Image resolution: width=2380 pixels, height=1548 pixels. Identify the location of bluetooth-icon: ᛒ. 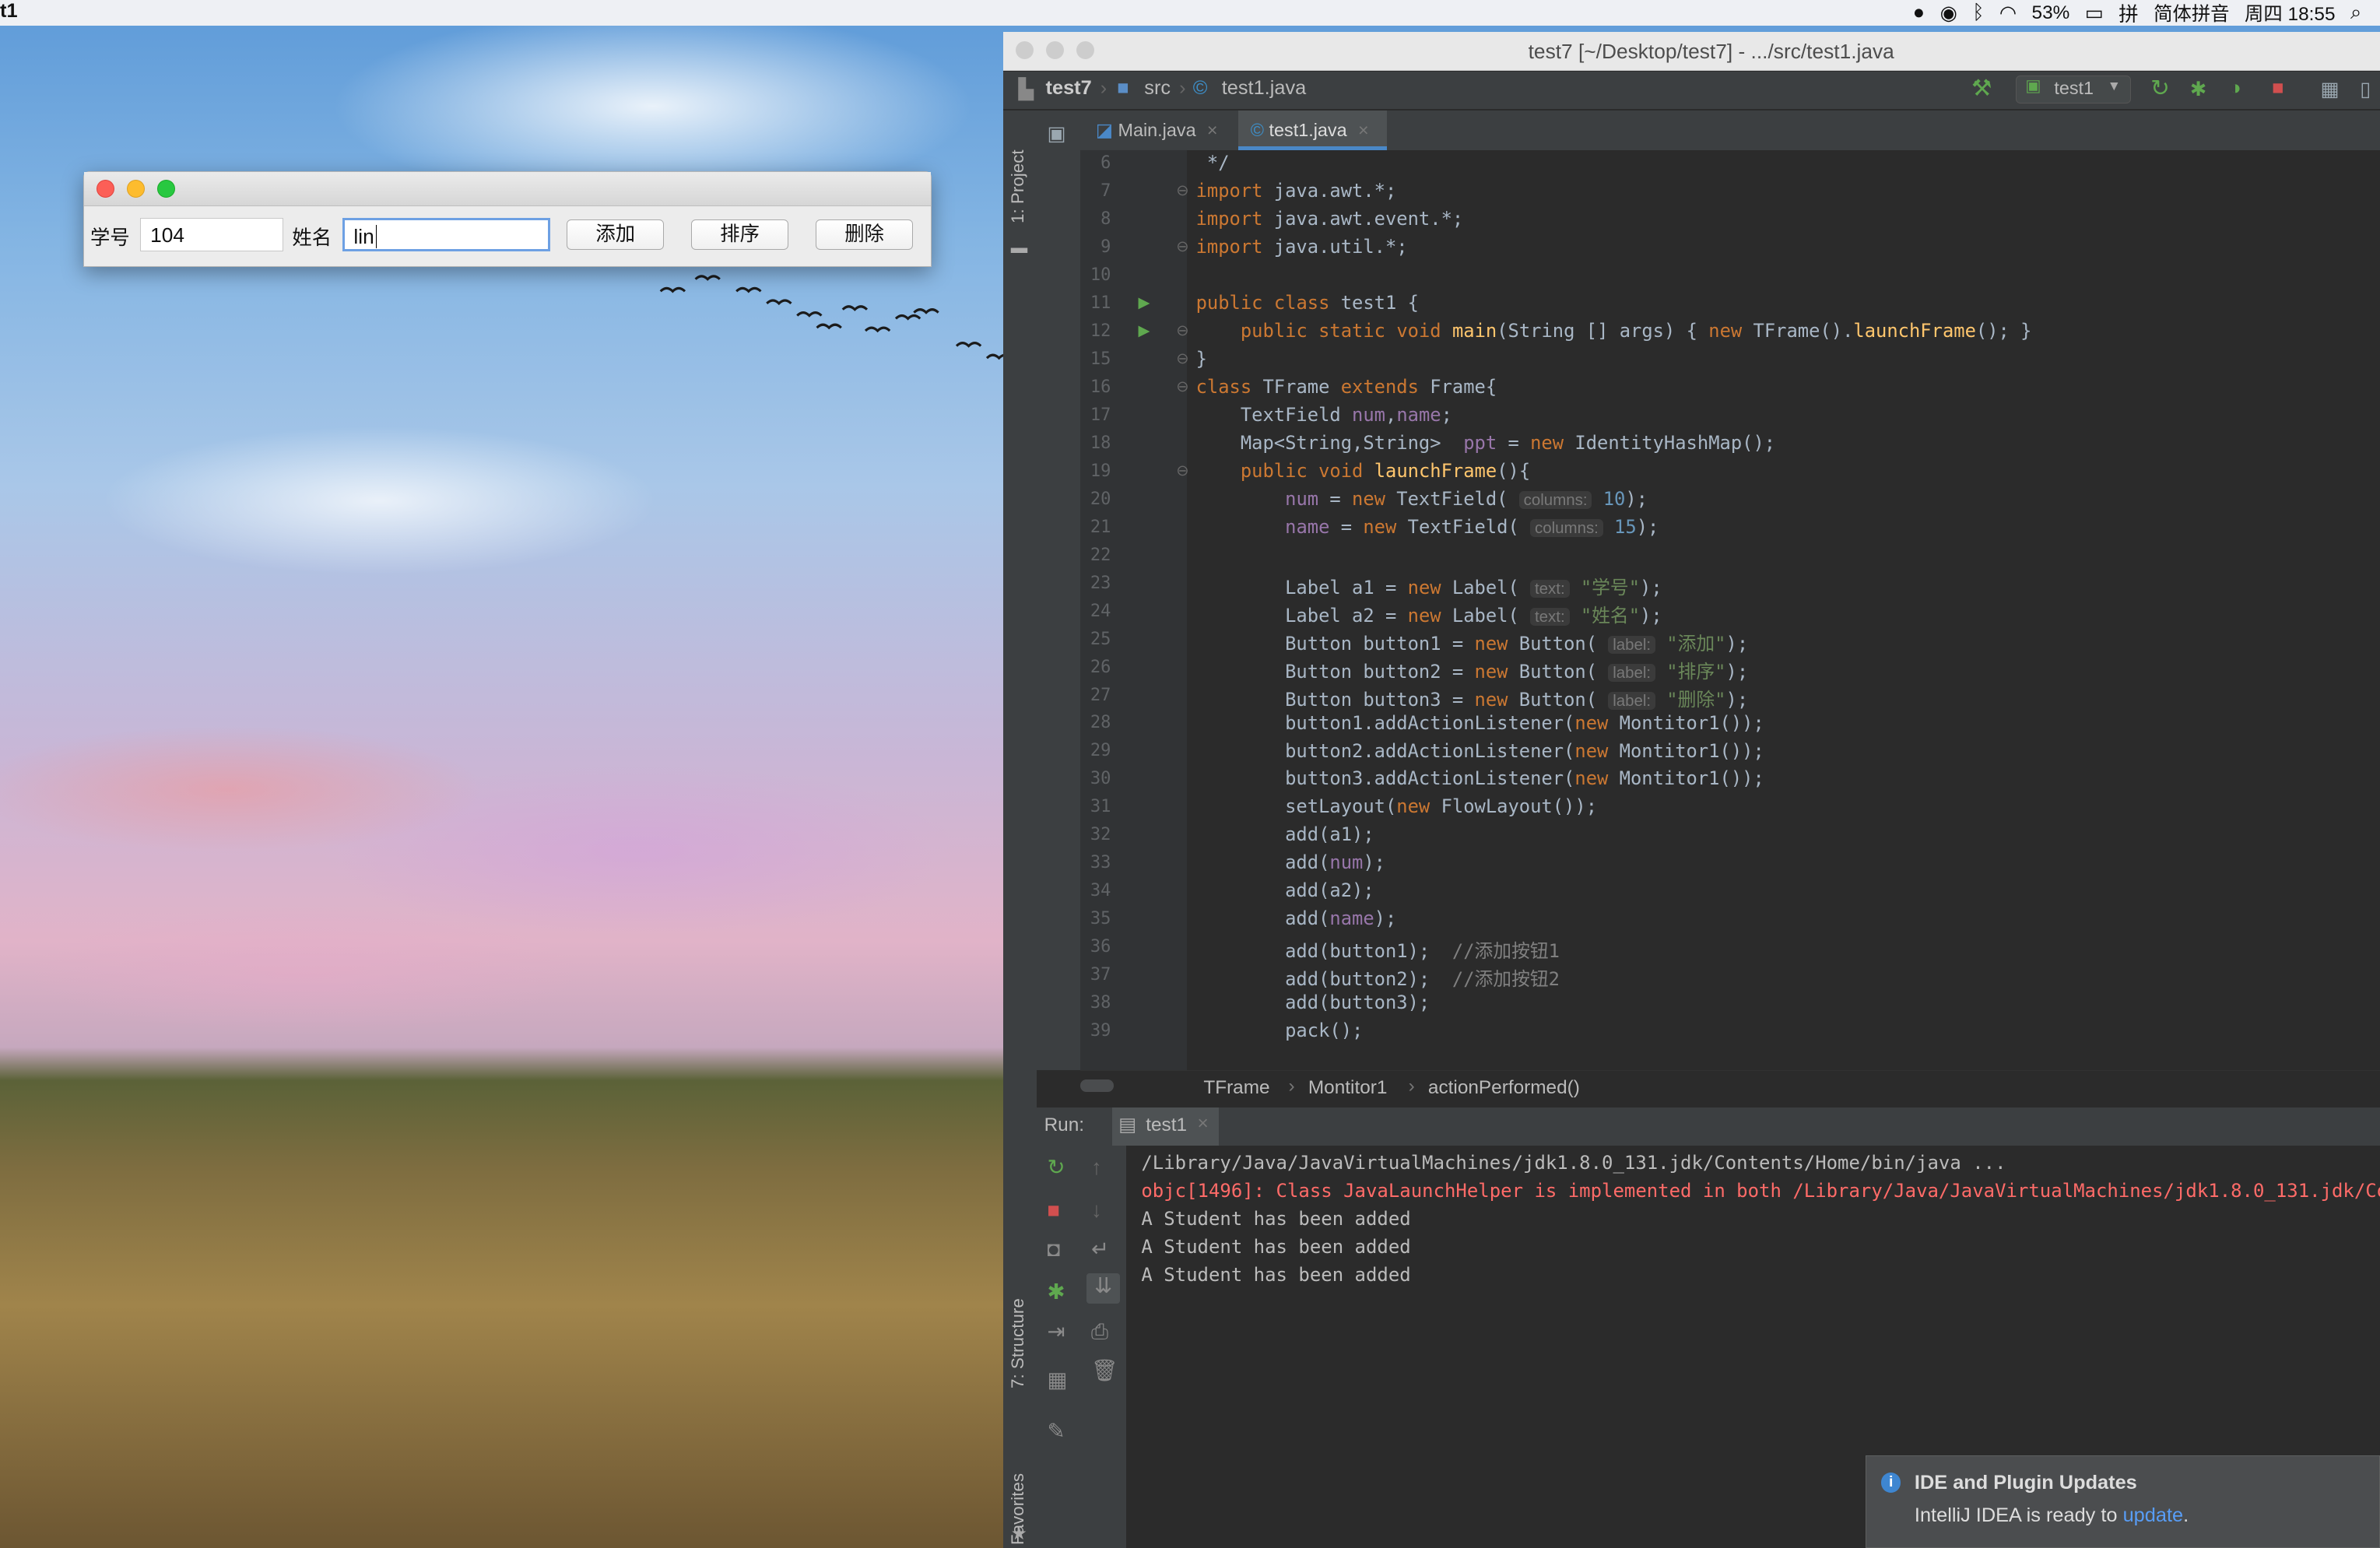
(1978, 13).